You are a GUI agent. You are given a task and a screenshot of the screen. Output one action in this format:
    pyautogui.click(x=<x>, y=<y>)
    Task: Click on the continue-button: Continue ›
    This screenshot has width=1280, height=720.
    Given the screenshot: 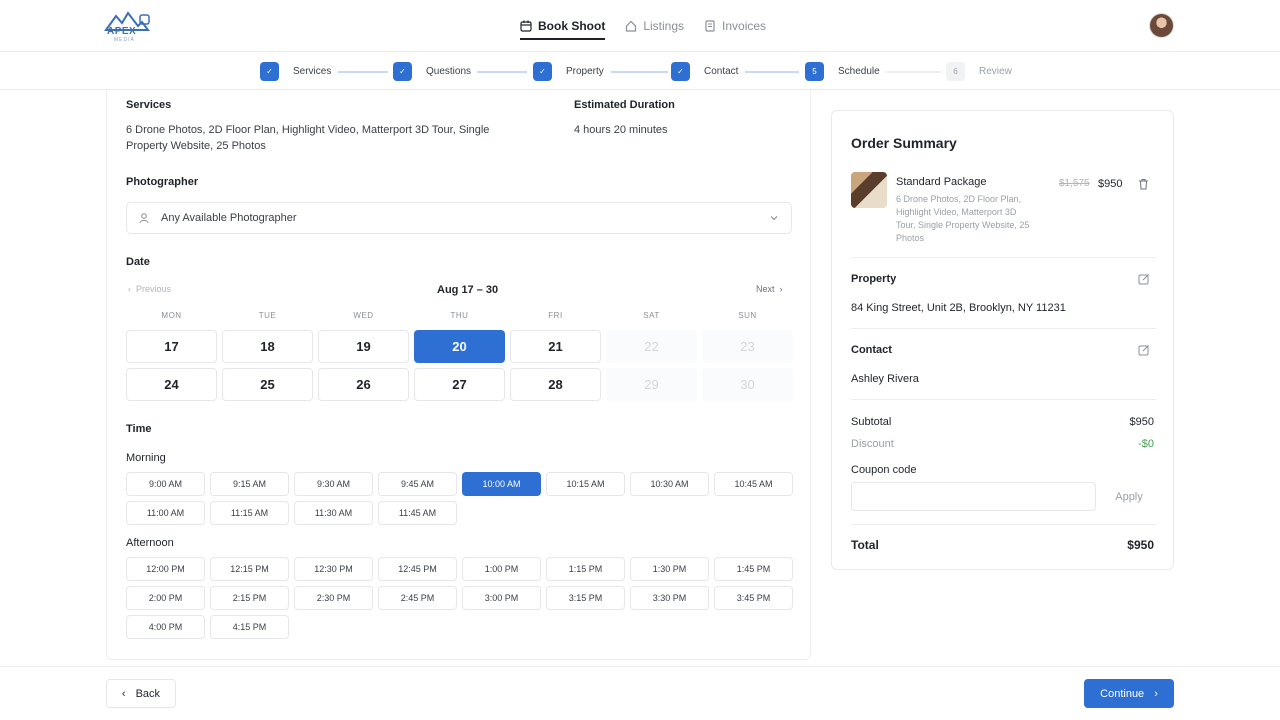 What is the action you would take?
    pyautogui.click(x=1129, y=693)
    